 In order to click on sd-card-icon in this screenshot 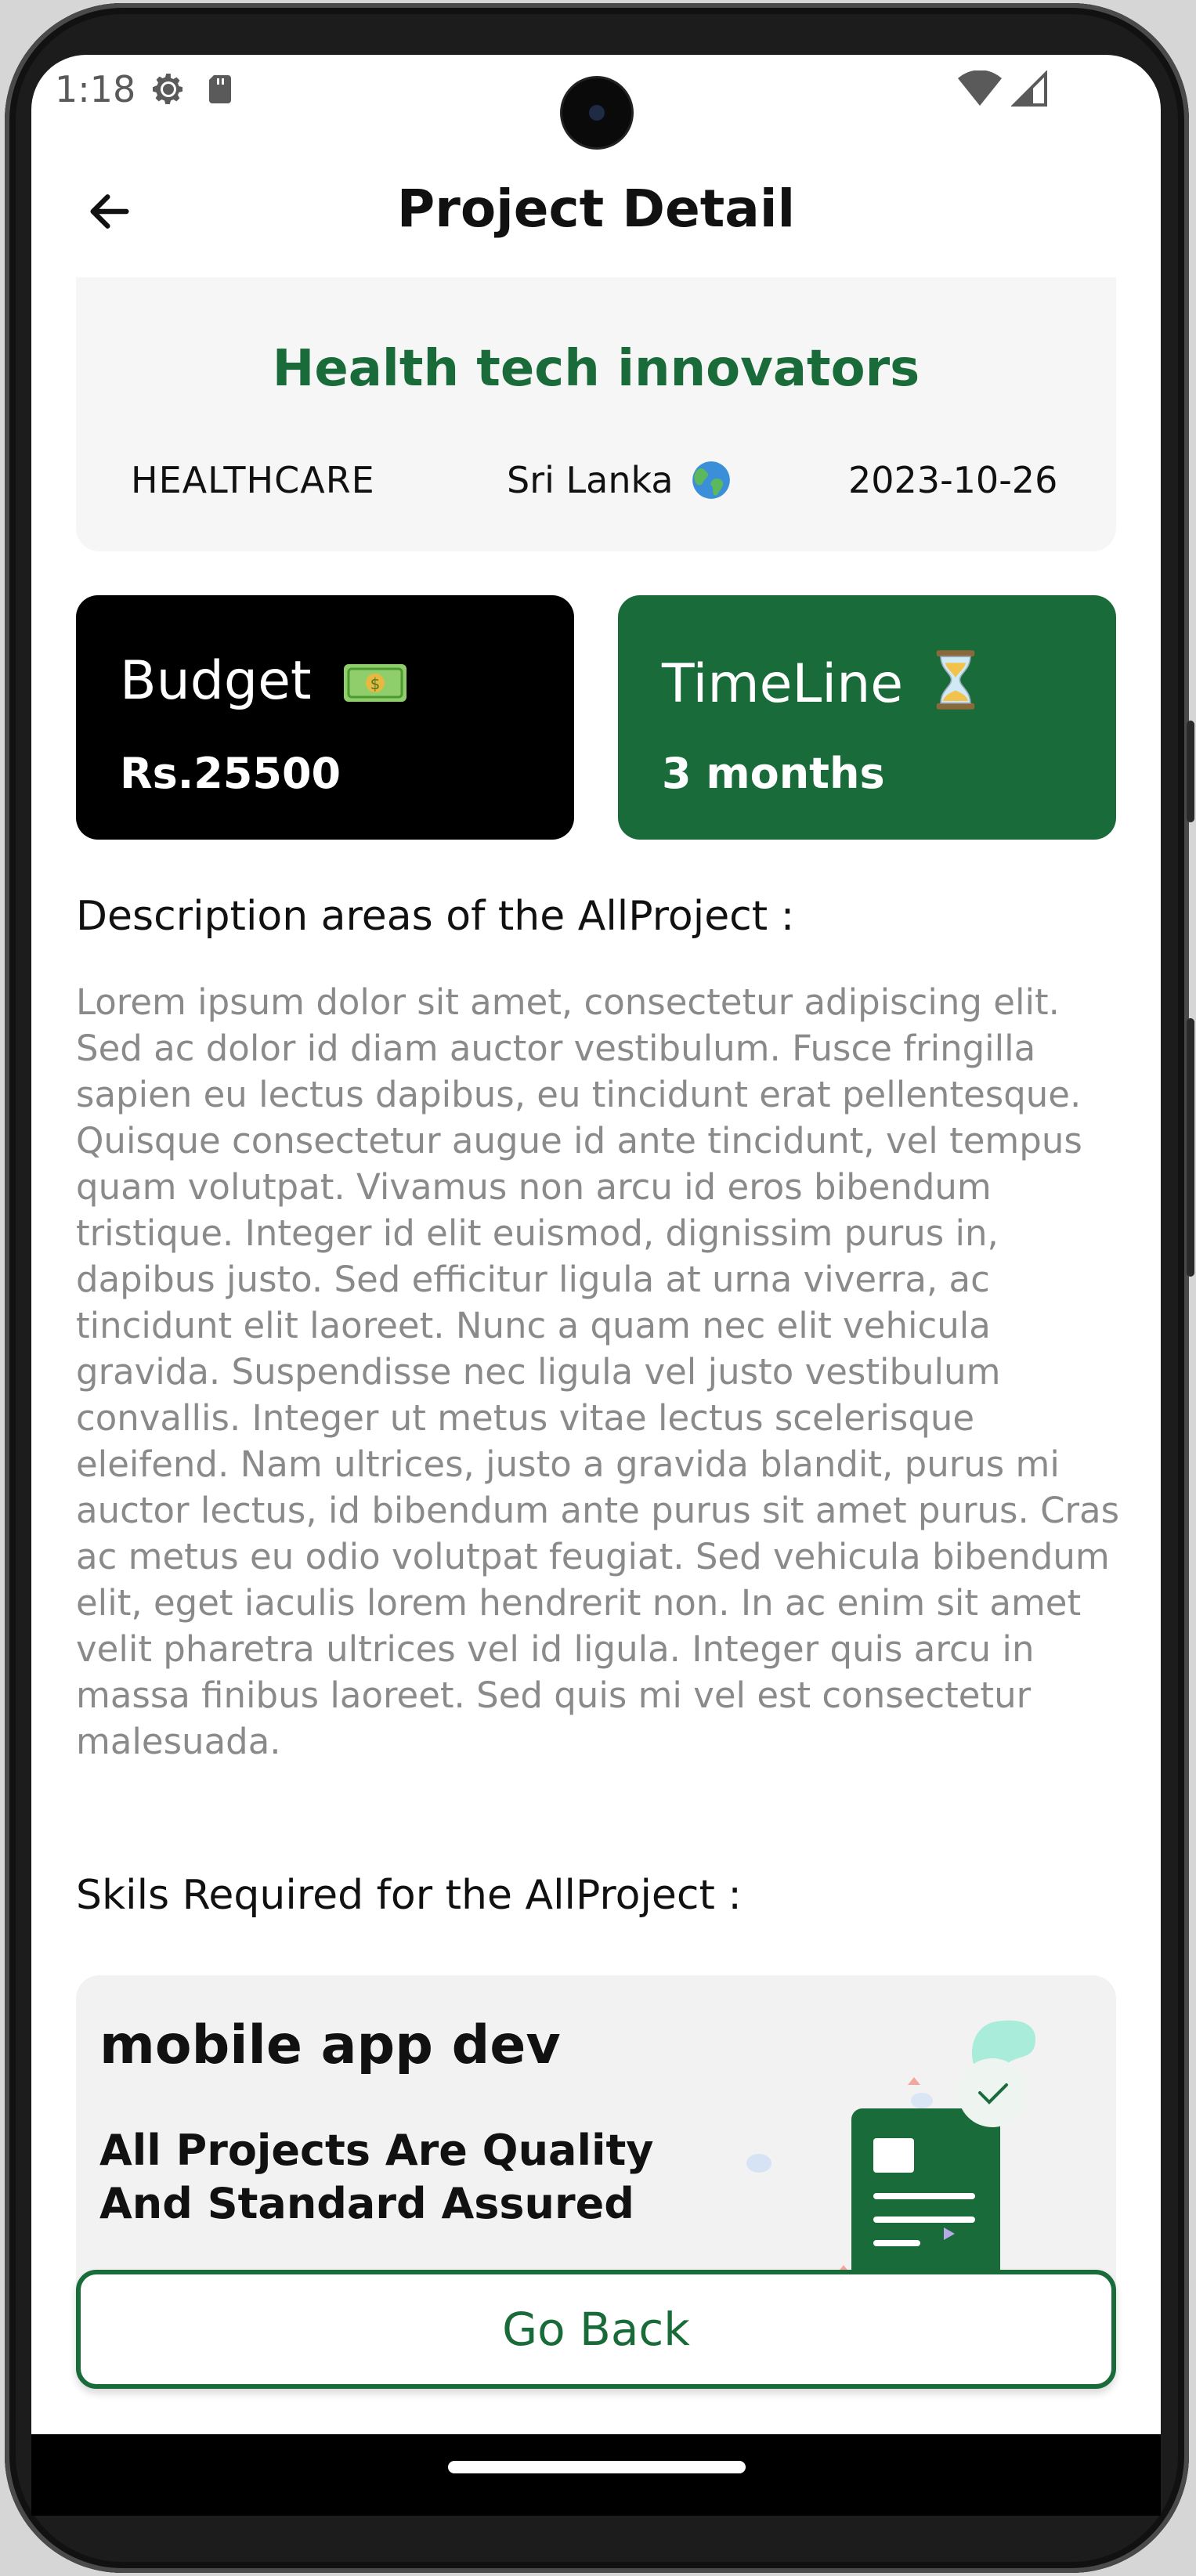, I will do `click(220, 89)`.